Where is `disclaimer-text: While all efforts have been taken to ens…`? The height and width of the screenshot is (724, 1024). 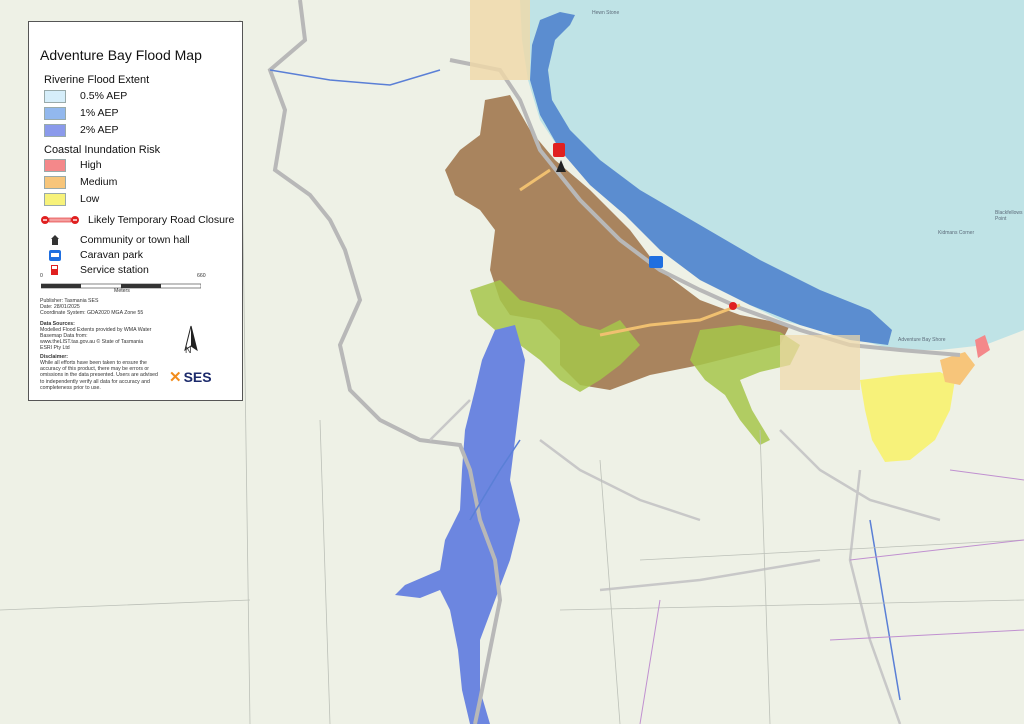 disclaimer-text: While all efforts have been taken to ens… is located at coordinates (99, 375).